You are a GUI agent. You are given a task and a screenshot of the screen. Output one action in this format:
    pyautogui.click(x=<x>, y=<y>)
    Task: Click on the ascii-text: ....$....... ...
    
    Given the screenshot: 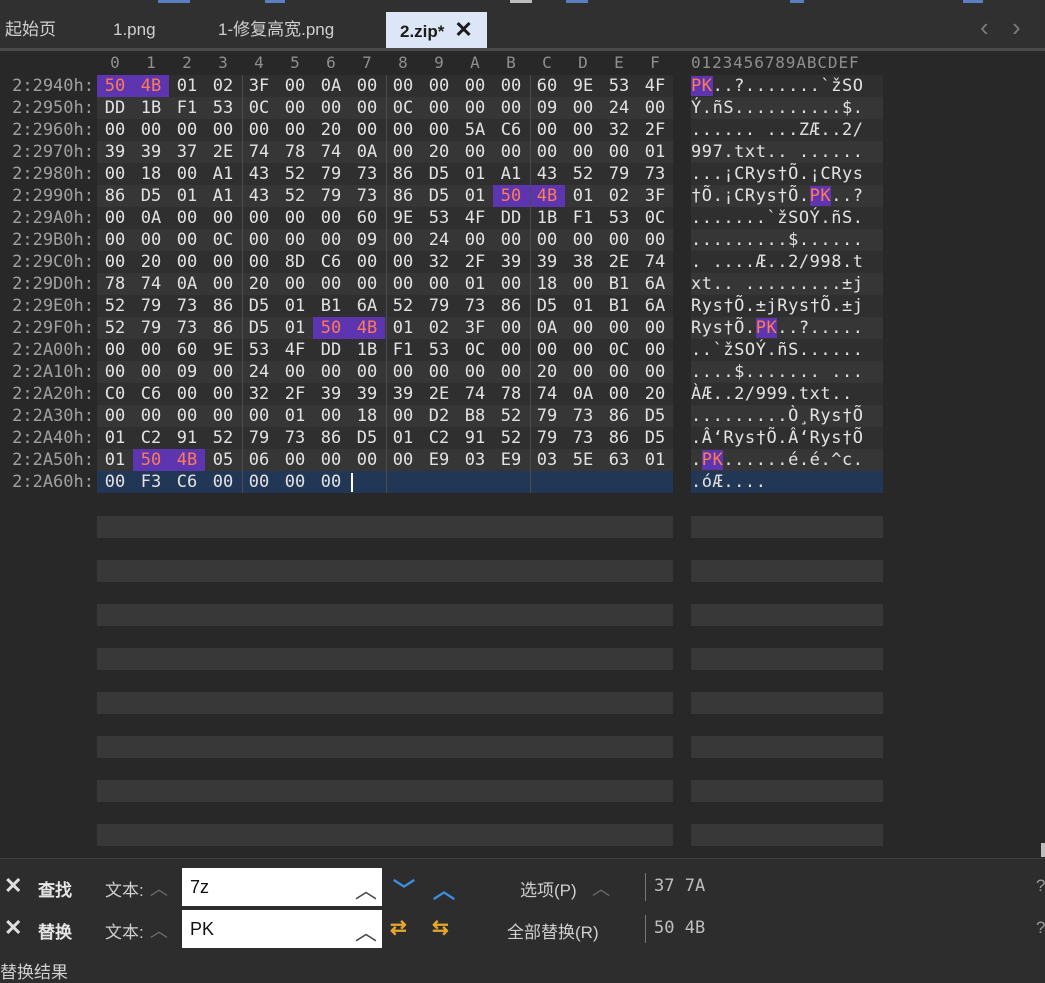 What is the action you would take?
    pyautogui.click(x=777, y=372)
    